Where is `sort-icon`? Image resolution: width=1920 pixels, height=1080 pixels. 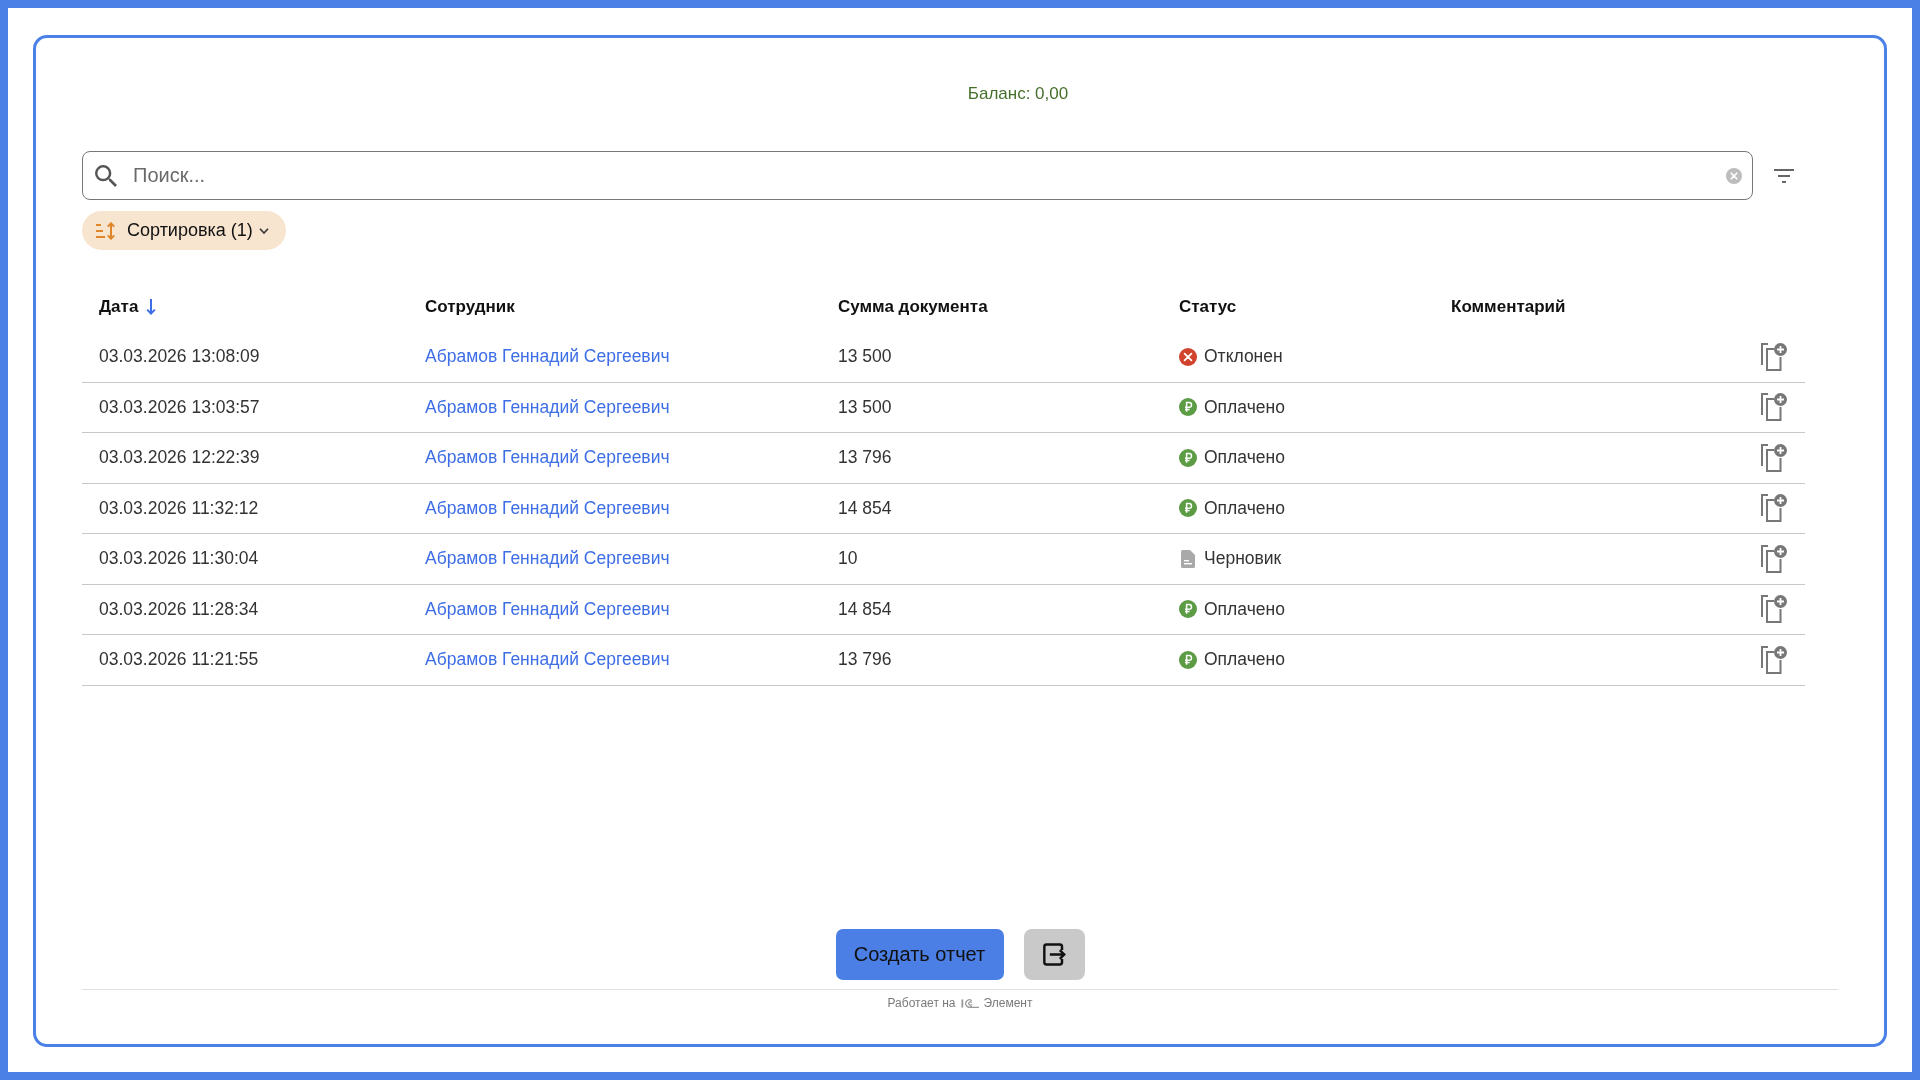
sort-icon is located at coordinates (106, 230).